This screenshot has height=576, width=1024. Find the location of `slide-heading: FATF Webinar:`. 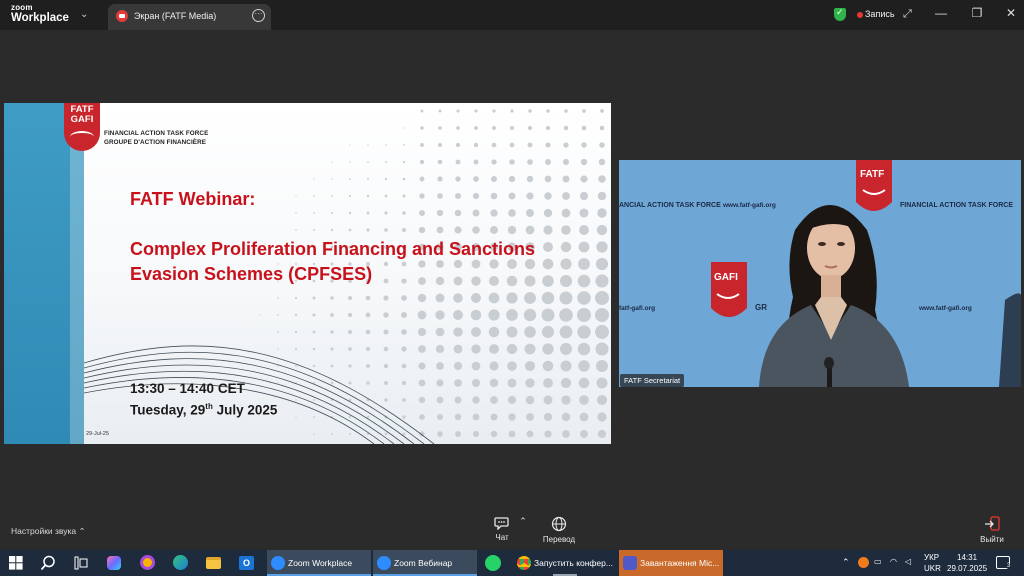

slide-heading: FATF Webinar: is located at coordinates (193, 199).